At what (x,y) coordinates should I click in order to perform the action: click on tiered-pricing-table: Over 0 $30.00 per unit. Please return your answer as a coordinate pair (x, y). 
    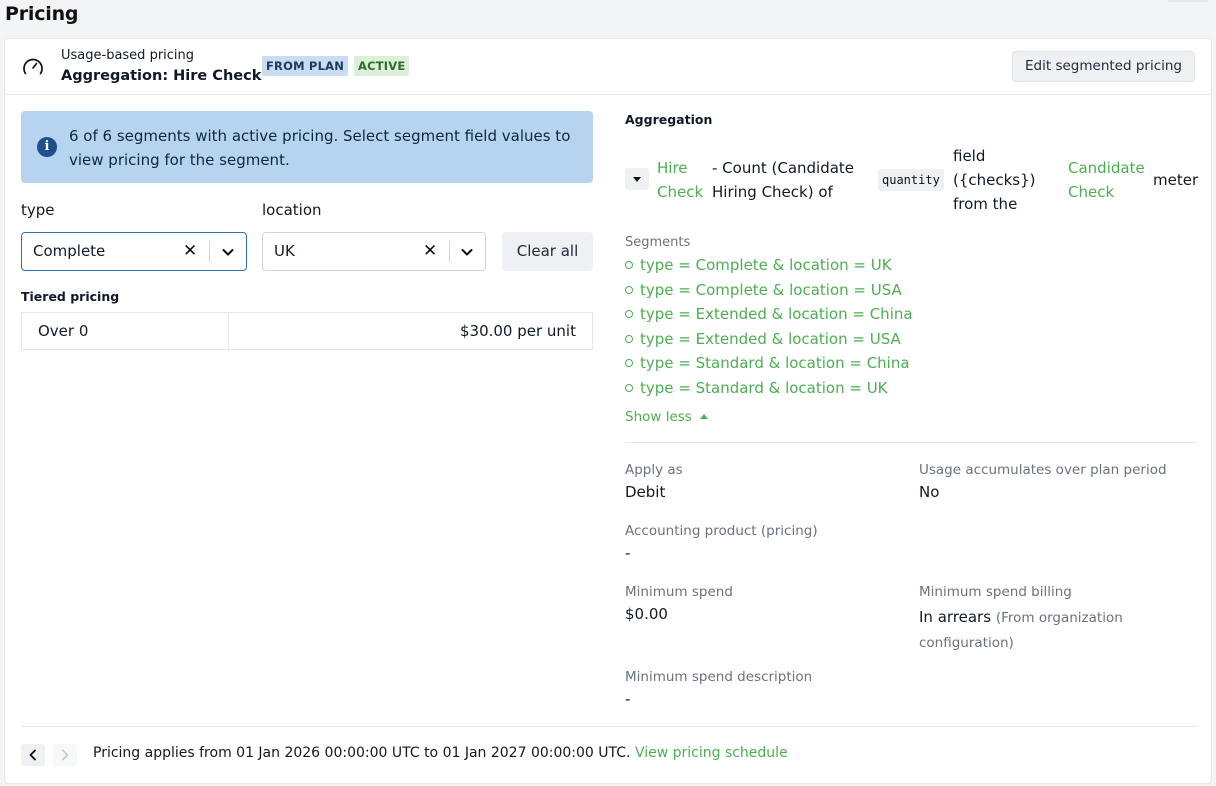
    Looking at the image, I should click on (307, 331).